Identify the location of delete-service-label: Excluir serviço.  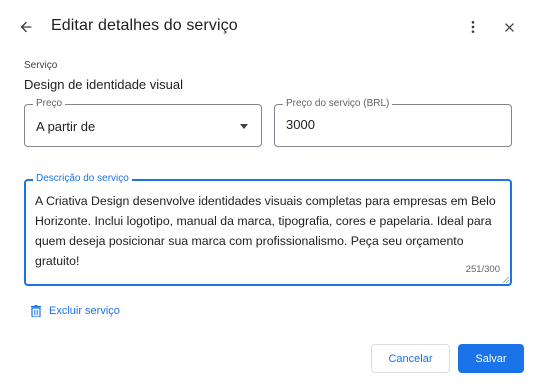
(84, 311).